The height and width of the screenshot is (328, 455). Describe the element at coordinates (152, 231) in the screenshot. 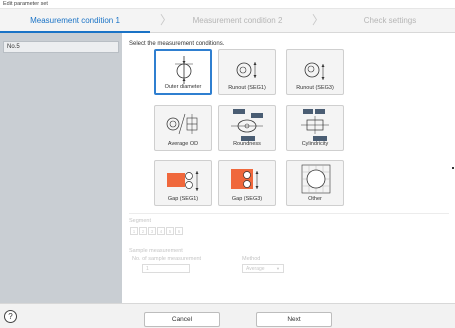

I see `segment-box: 3` at that location.